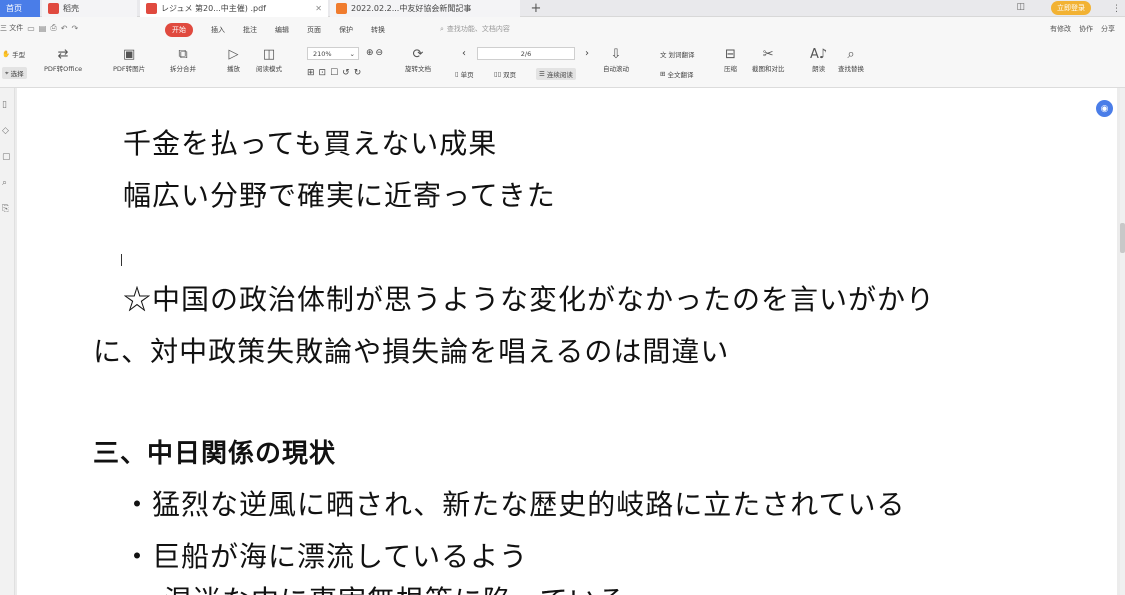 This screenshot has width=1125, height=595. I want to click on select-tool: ⌖ 选择, so click(14, 73).